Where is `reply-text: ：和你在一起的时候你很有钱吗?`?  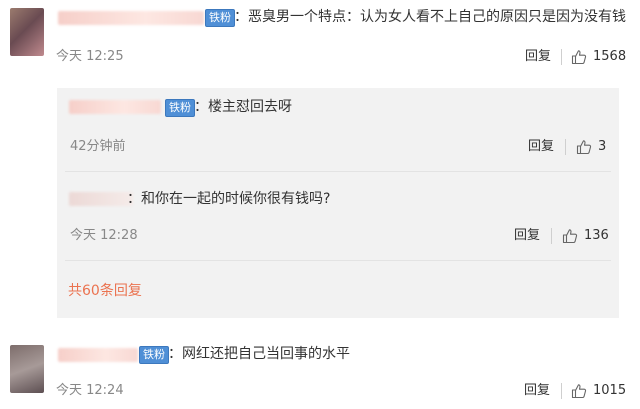 reply-text: ：和你在一起的时候你很有钱吗? is located at coordinates (229, 199).